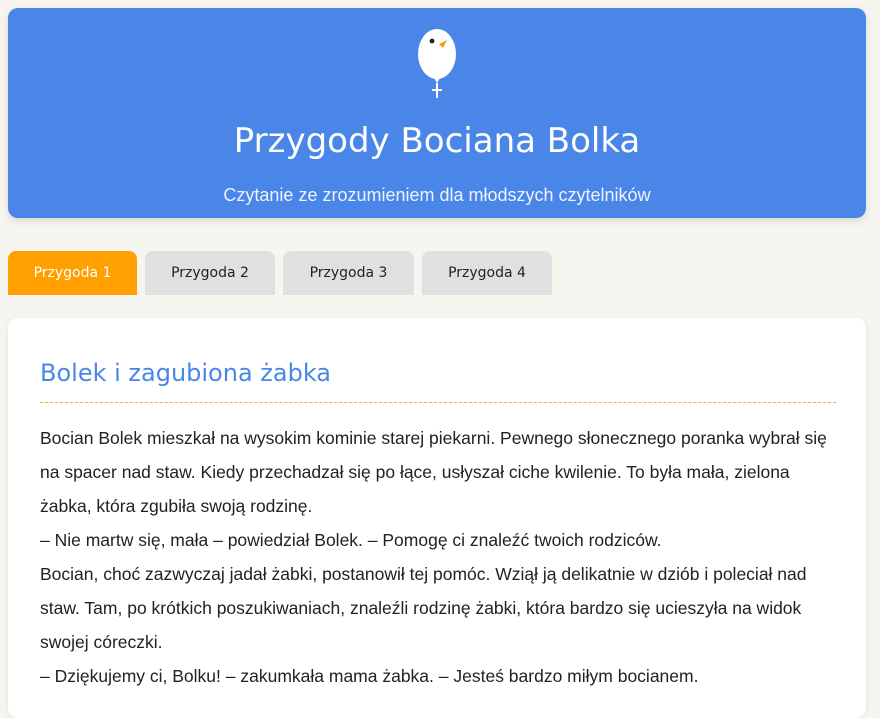  What do you see at coordinates (438, 402) in the screenshot?
I see `title-divider` at bounding box center [438, 402].